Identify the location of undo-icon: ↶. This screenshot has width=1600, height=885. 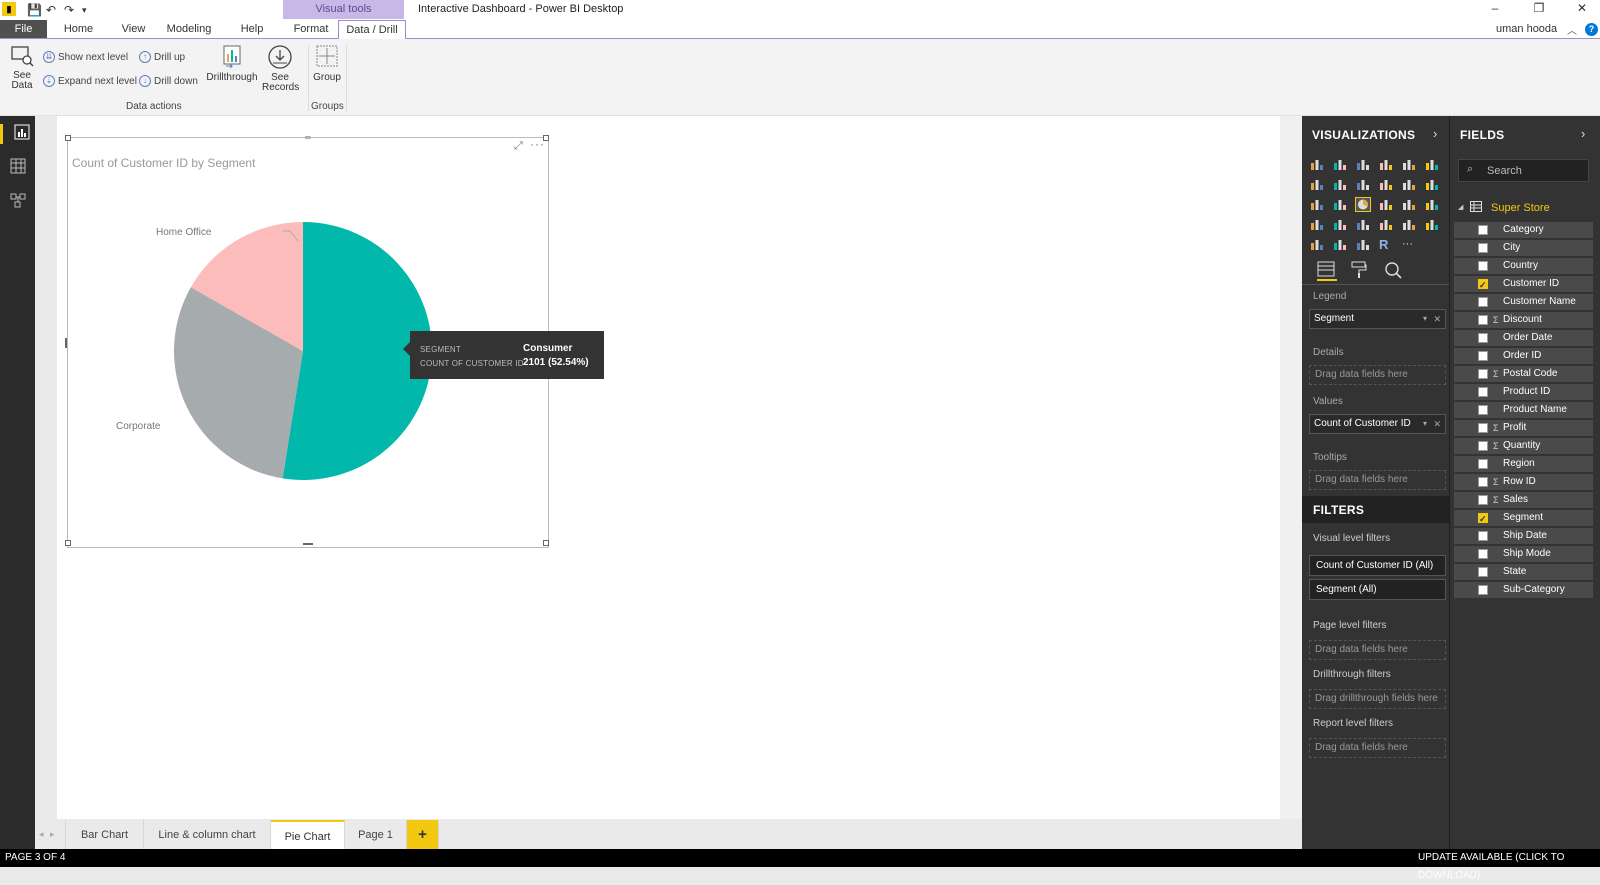
(51, 10).